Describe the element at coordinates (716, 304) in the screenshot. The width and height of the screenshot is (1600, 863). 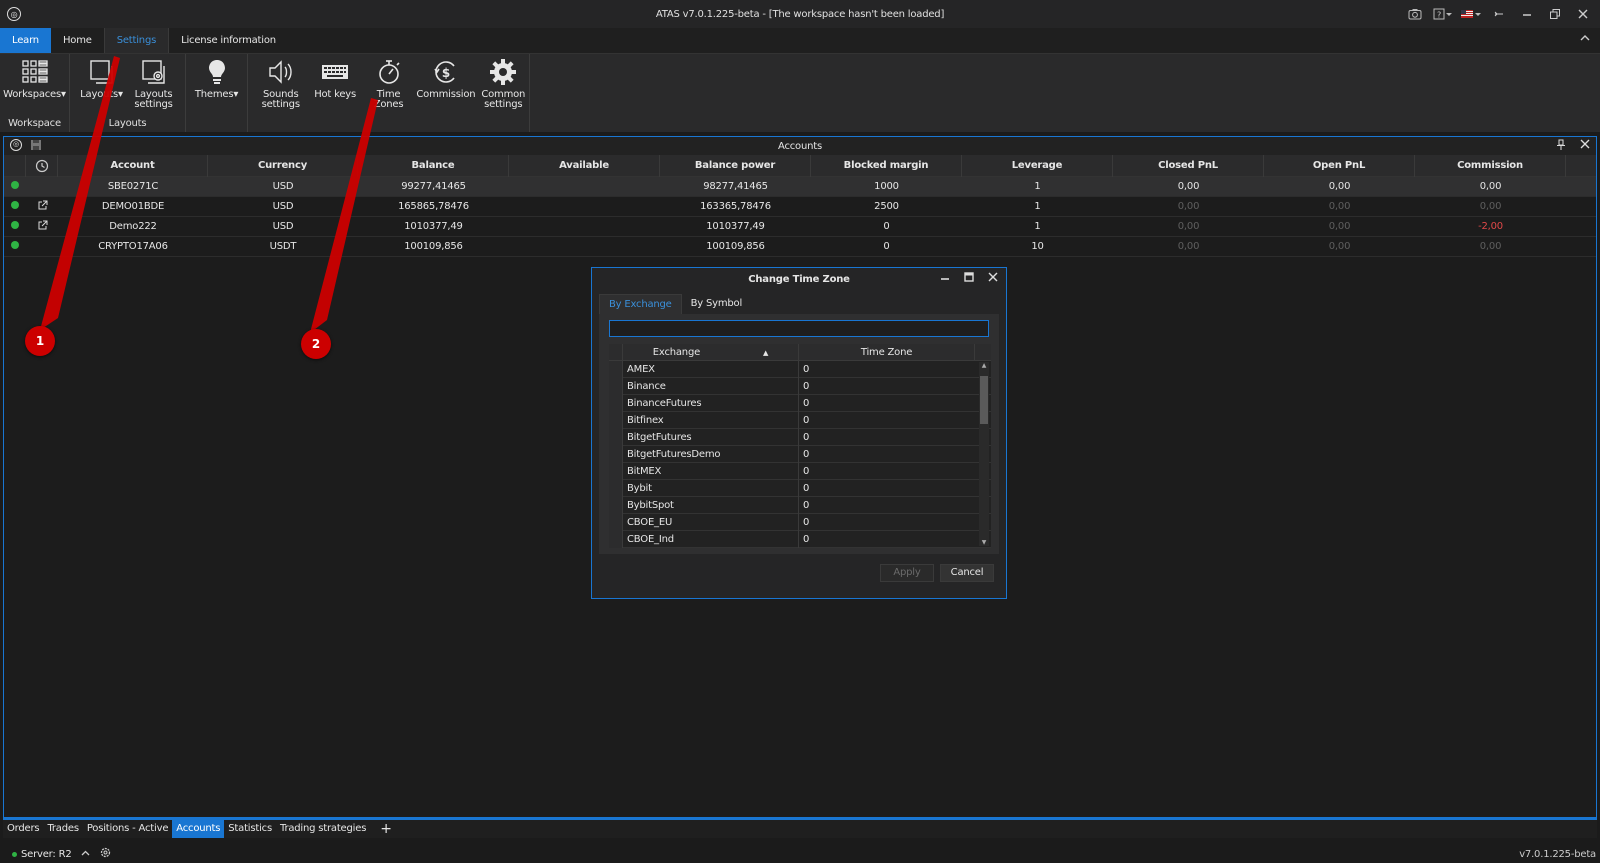
I see `tab-by-symbol: By Symbol` at that location.